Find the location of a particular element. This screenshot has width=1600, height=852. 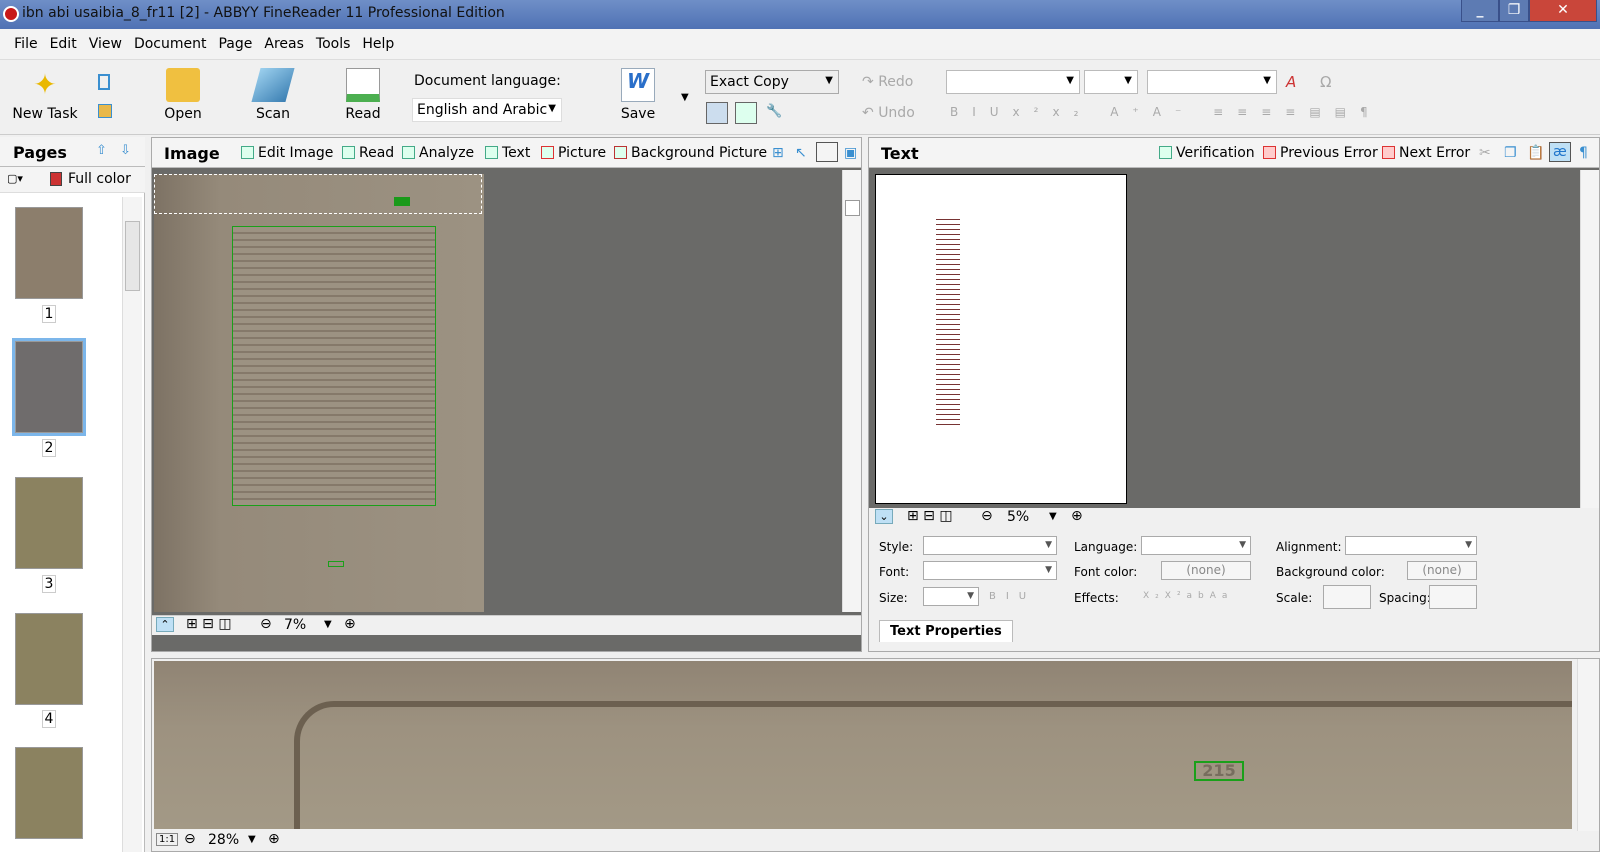

full-color-button: Full color is located at coordinates (99, 179).